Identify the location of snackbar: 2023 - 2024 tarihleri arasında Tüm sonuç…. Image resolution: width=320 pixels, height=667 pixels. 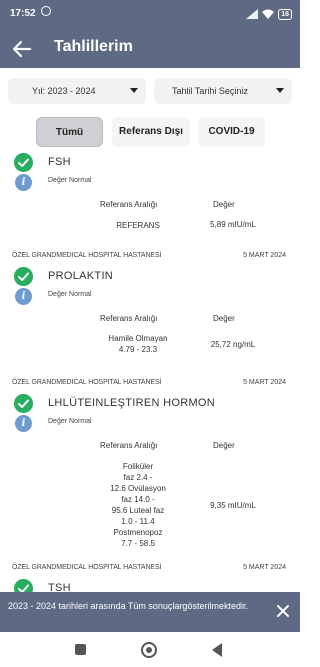
(150, 612).